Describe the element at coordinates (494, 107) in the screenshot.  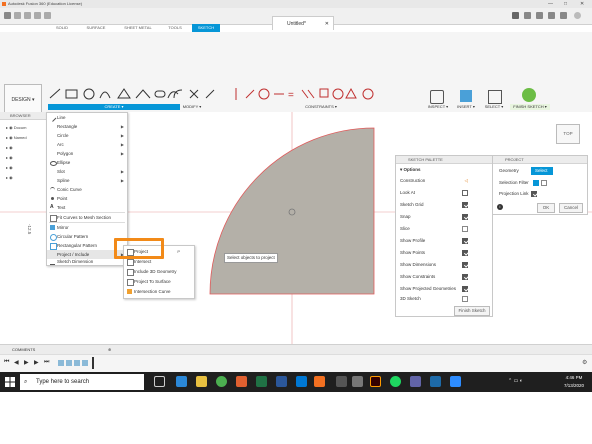
I see `select-menu-button: SELECT ▾` at that location.